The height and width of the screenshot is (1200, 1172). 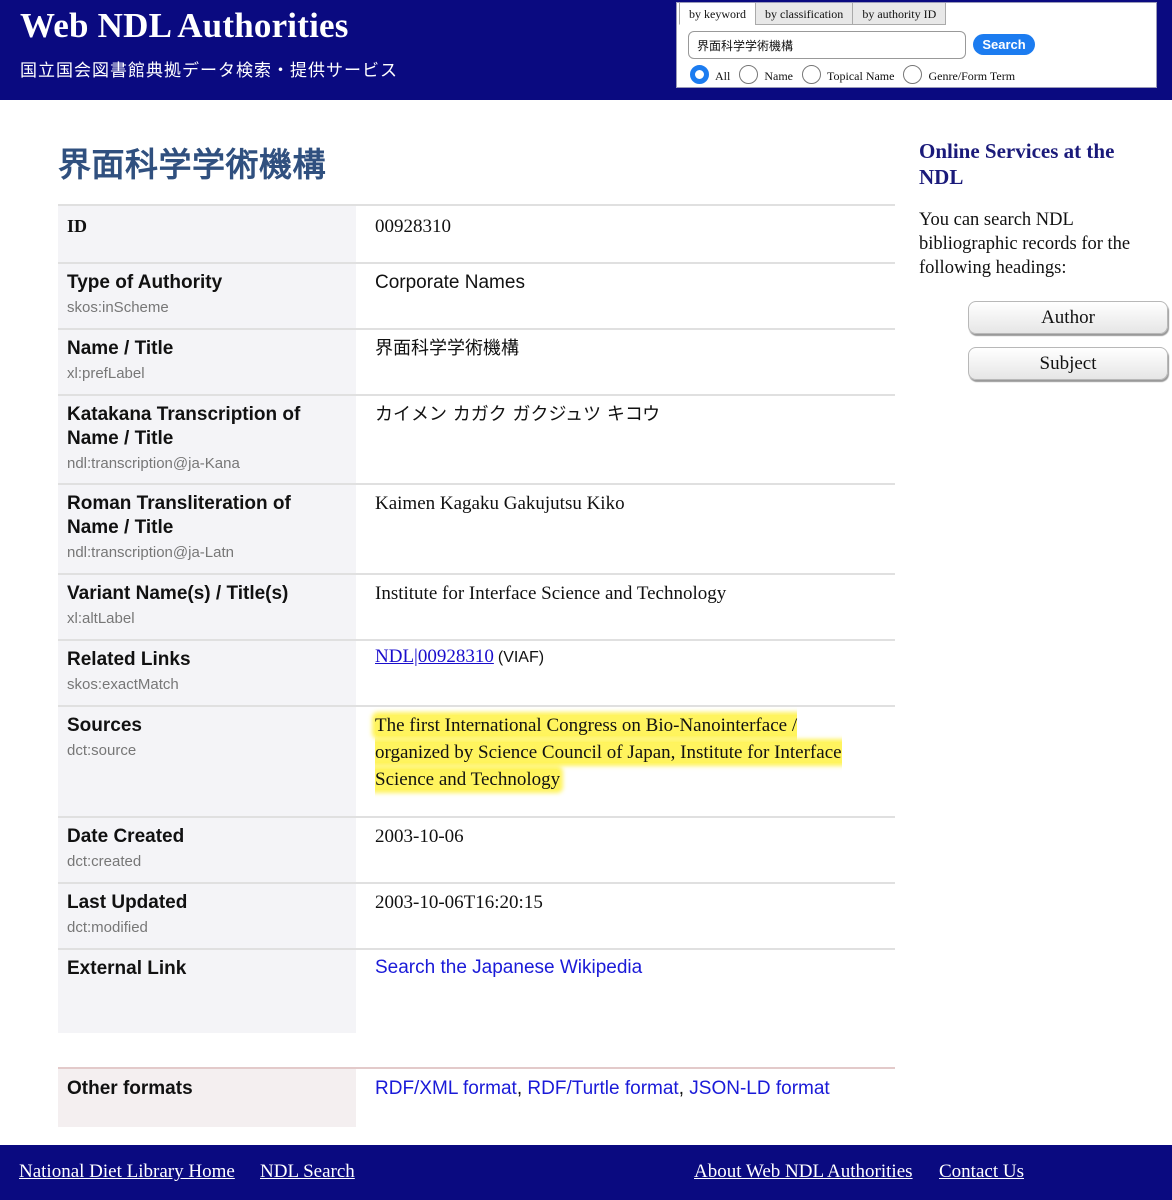 I want to click on row-value: Kaimen Kagaku Gakujutsu Kiko, so click(x=625, y=529).